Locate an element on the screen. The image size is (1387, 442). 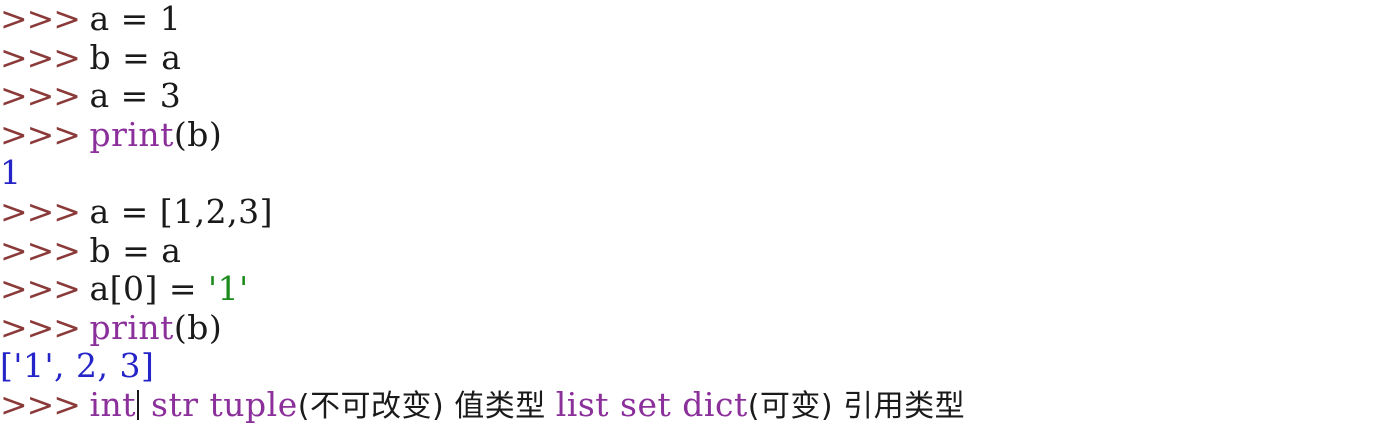
output-text: 1 is located at coordinates (11, 173).